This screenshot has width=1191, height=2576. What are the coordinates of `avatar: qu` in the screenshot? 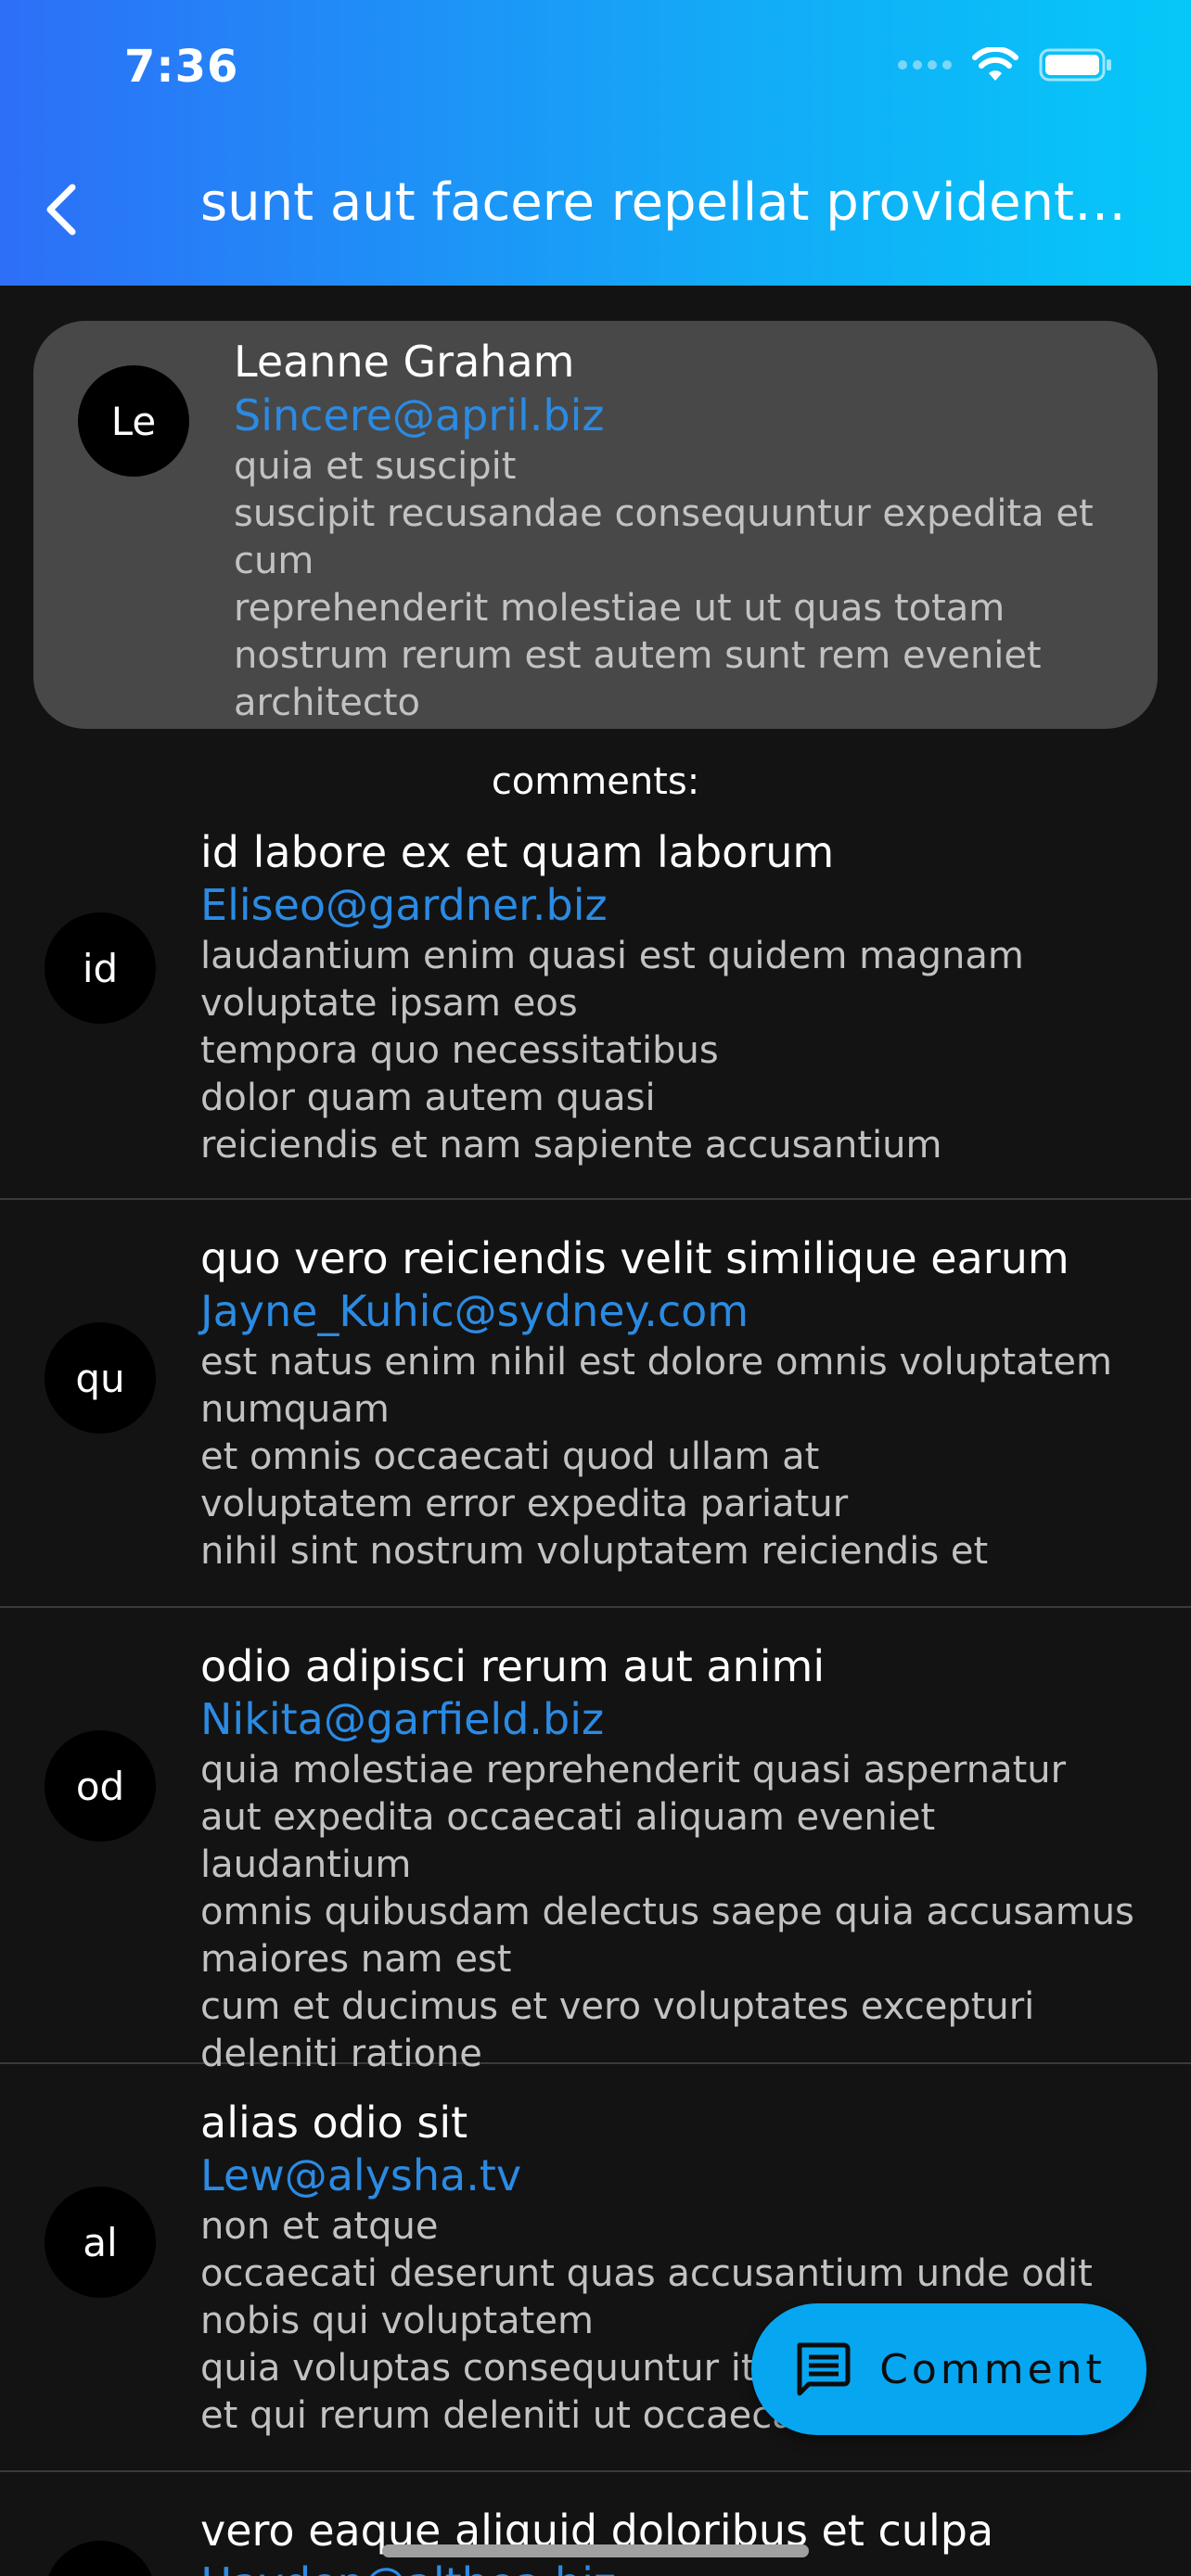 It's located at (100, 1378).